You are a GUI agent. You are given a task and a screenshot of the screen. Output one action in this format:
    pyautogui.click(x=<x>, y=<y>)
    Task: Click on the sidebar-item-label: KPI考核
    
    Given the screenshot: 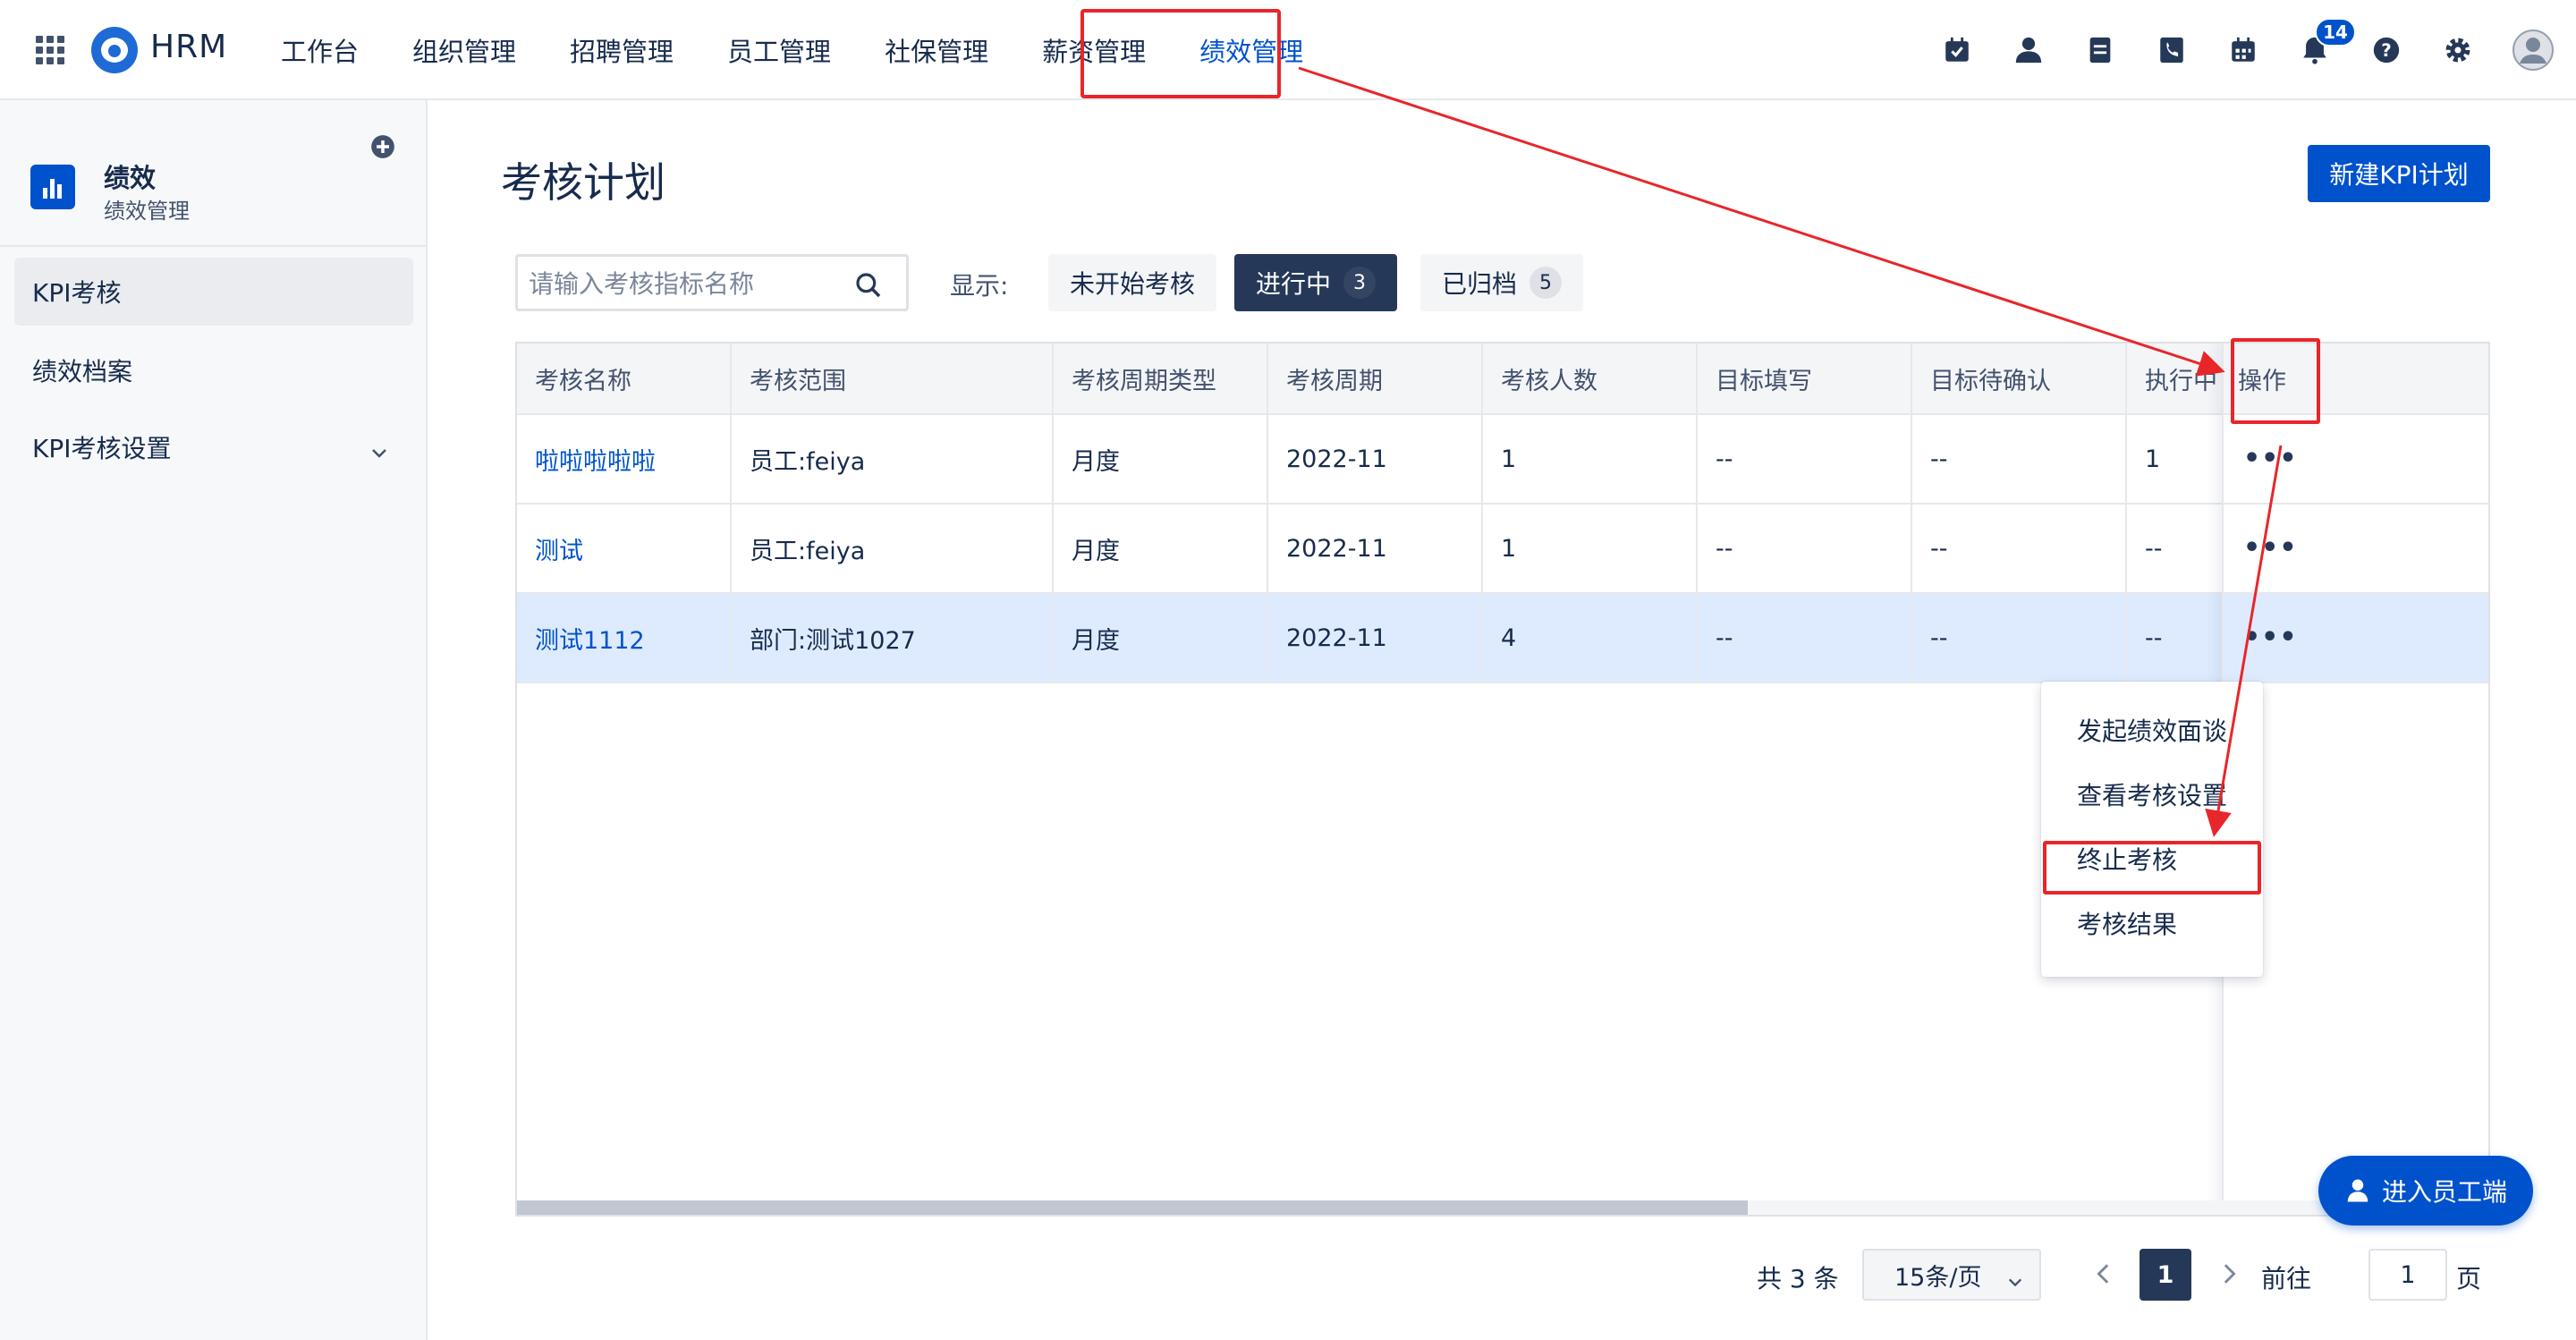 What is the action you would take?
    pyautogui.click(x=77, y=293)
    